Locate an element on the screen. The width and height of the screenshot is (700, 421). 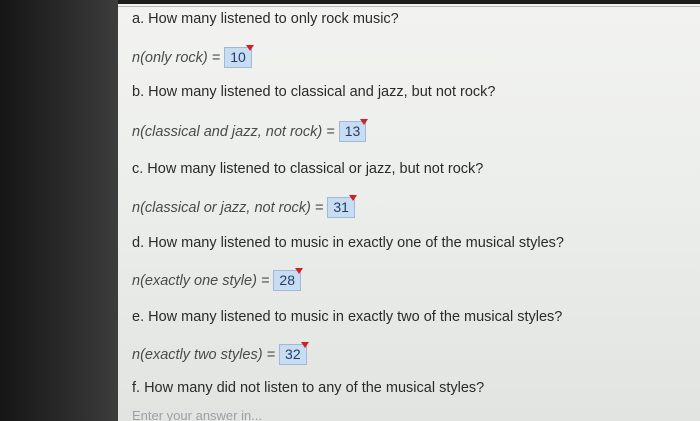
answer-field-e: 32 is located at coordinates (294, 353).